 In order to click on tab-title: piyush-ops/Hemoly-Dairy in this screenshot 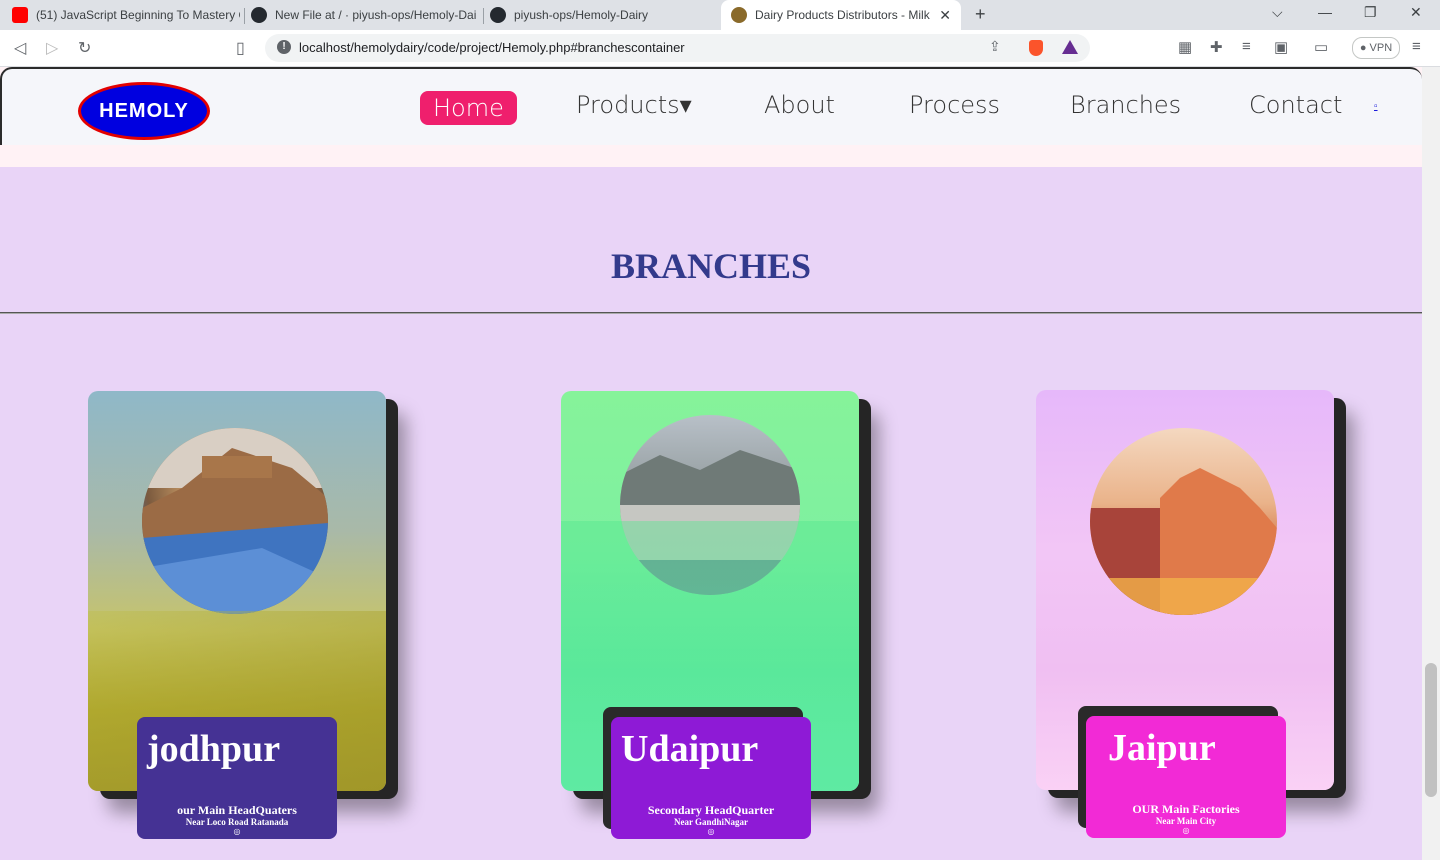, I will do `click(581, 15)`.